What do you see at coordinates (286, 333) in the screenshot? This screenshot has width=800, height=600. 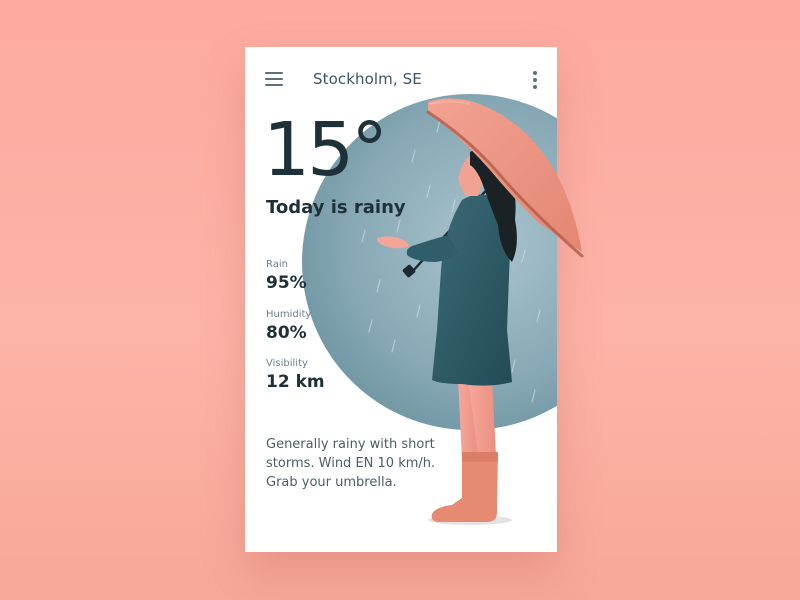 I see `stat-value: 80%` at bounding box center [286, 333].